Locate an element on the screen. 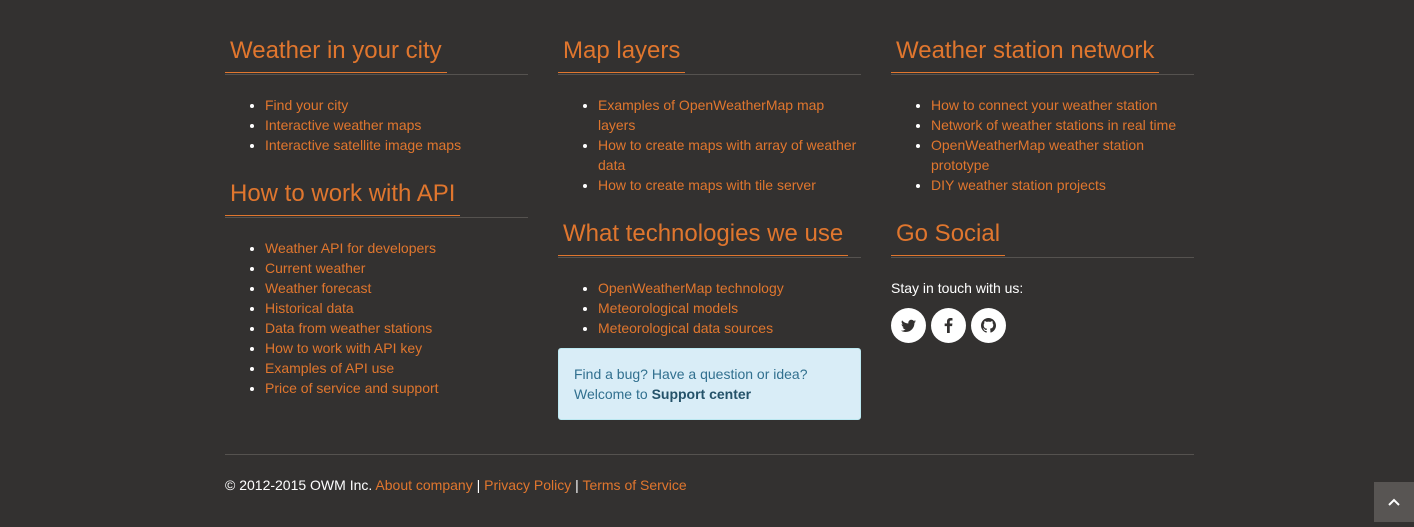  support-center-link: Support center is located at coordinates (702, 394).